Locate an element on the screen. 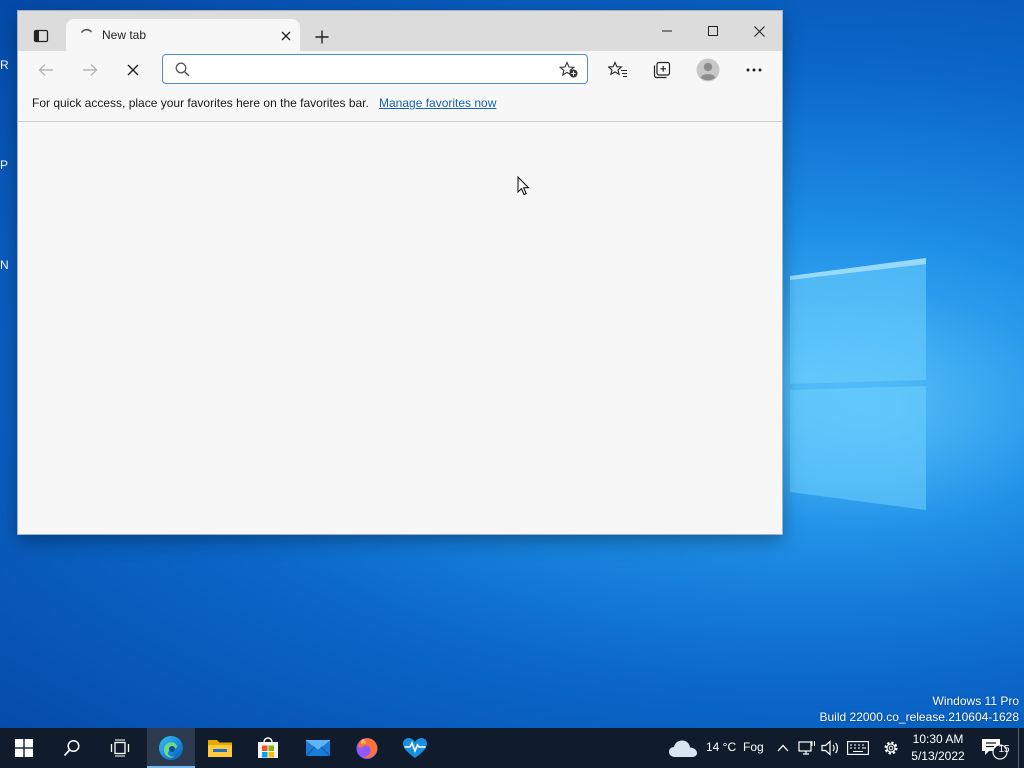 The image size is (1024, 768). taskbar-search-button is located at coordinates (72, 748).